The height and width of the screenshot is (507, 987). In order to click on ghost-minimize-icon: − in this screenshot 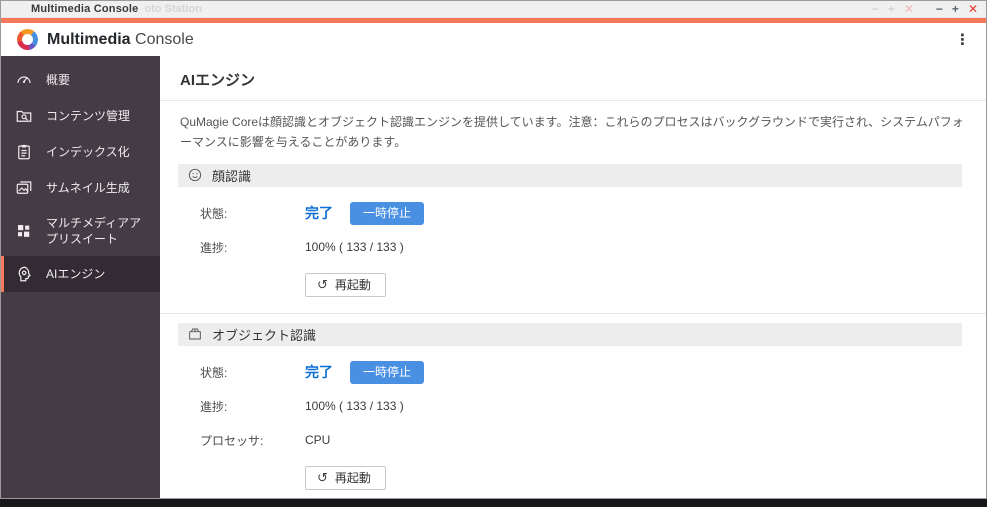, I will do `click(875, 9)`.